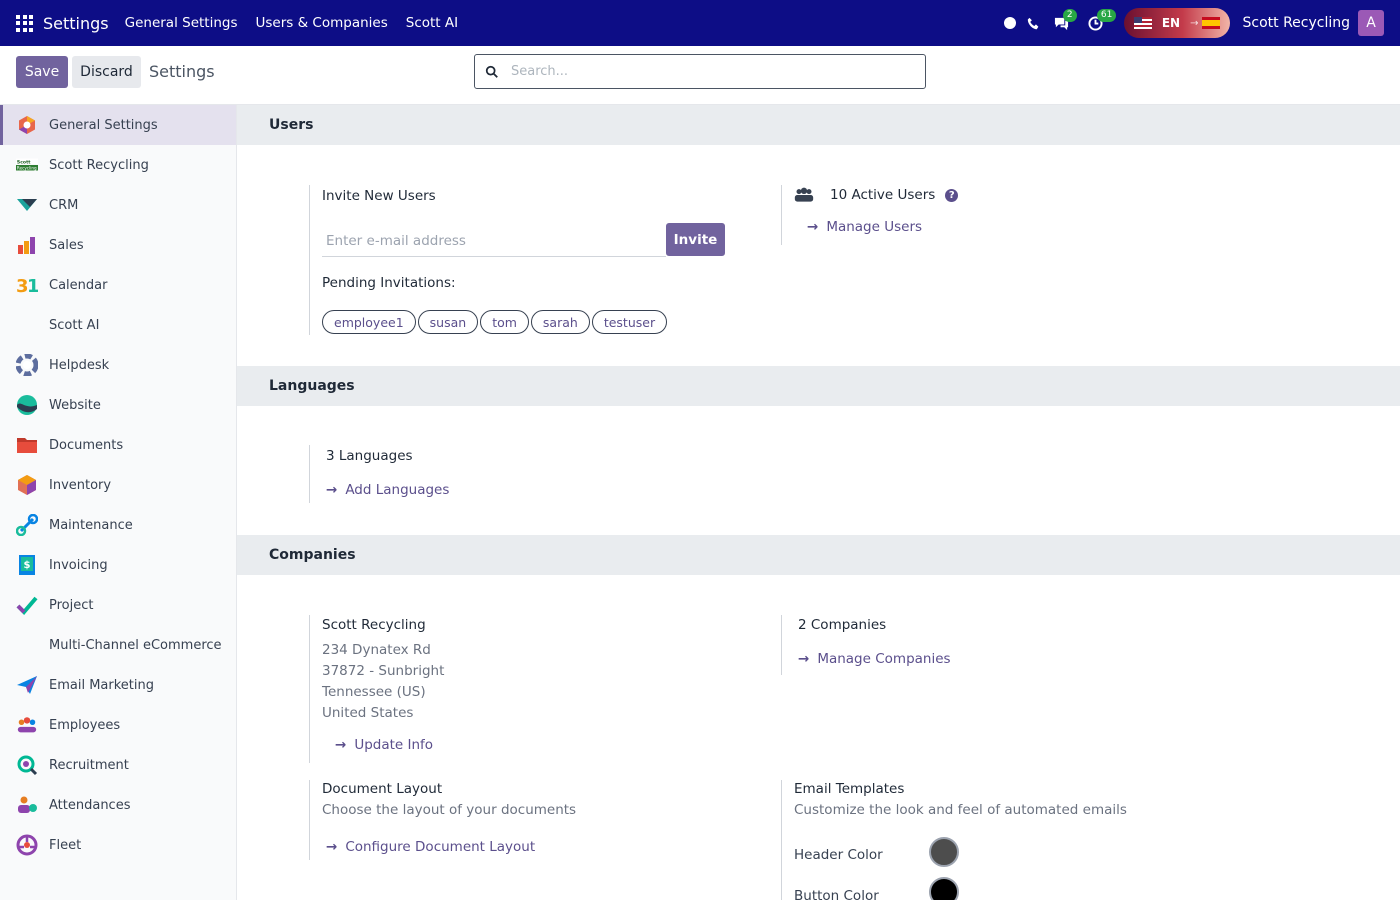 This screenshot has height=900, width=1400. Describe the element at coordinates (952, 195) in the screenshot. I see `help-question-icon: ?` at that location.